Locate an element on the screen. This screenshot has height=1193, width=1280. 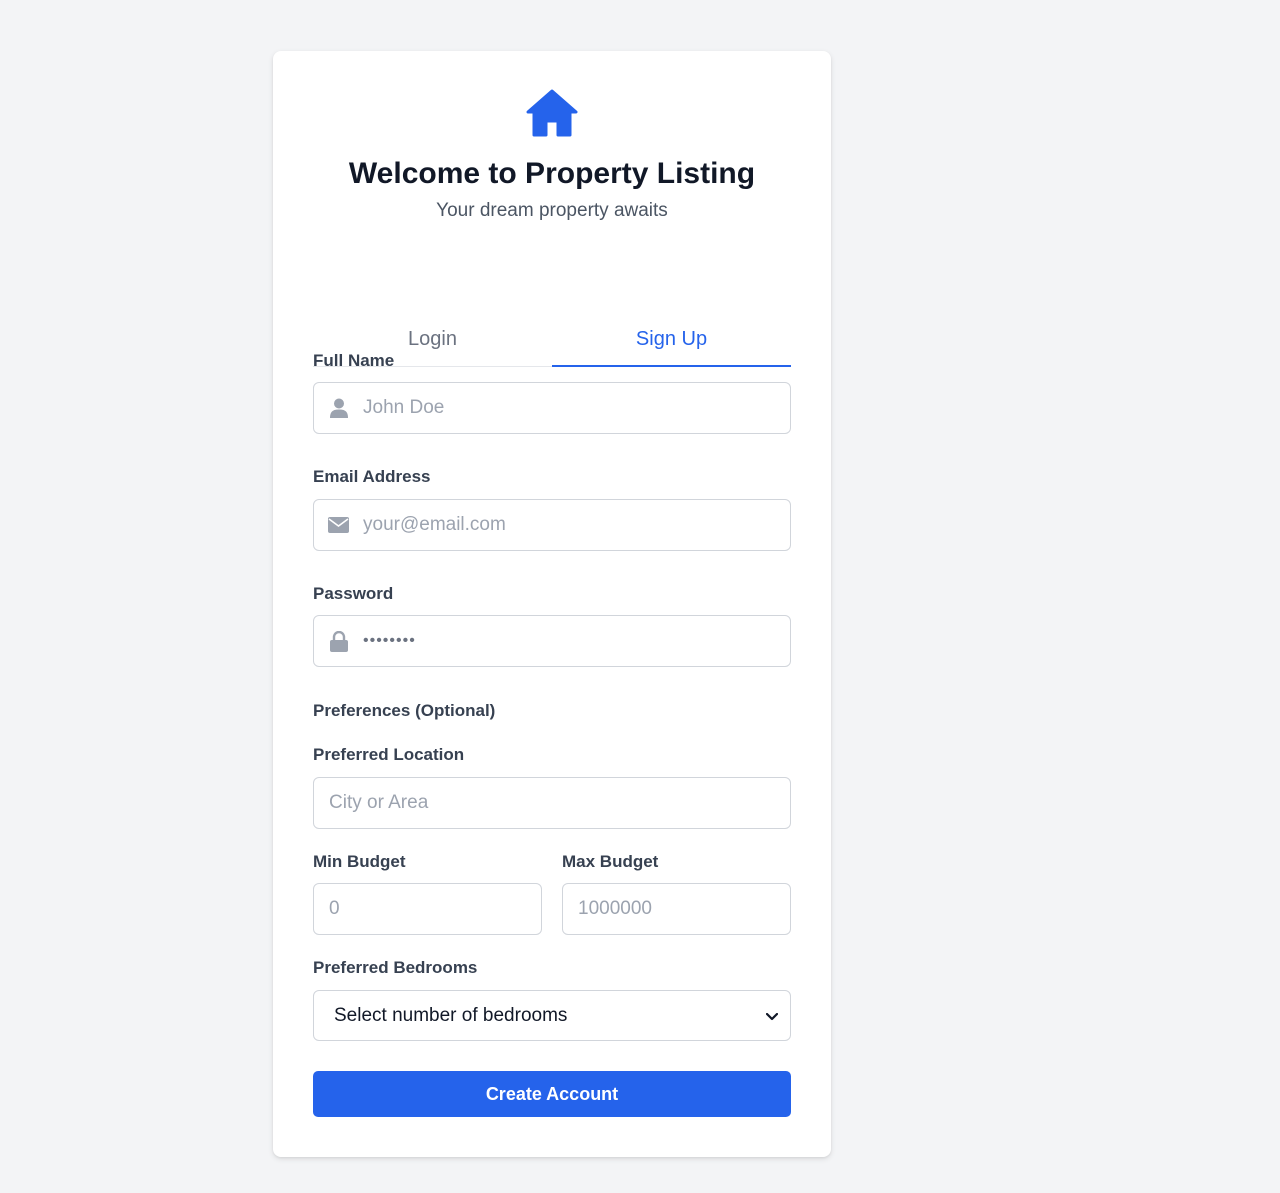
max-budget-label: Max Budget is located at coordinates (610, 861).